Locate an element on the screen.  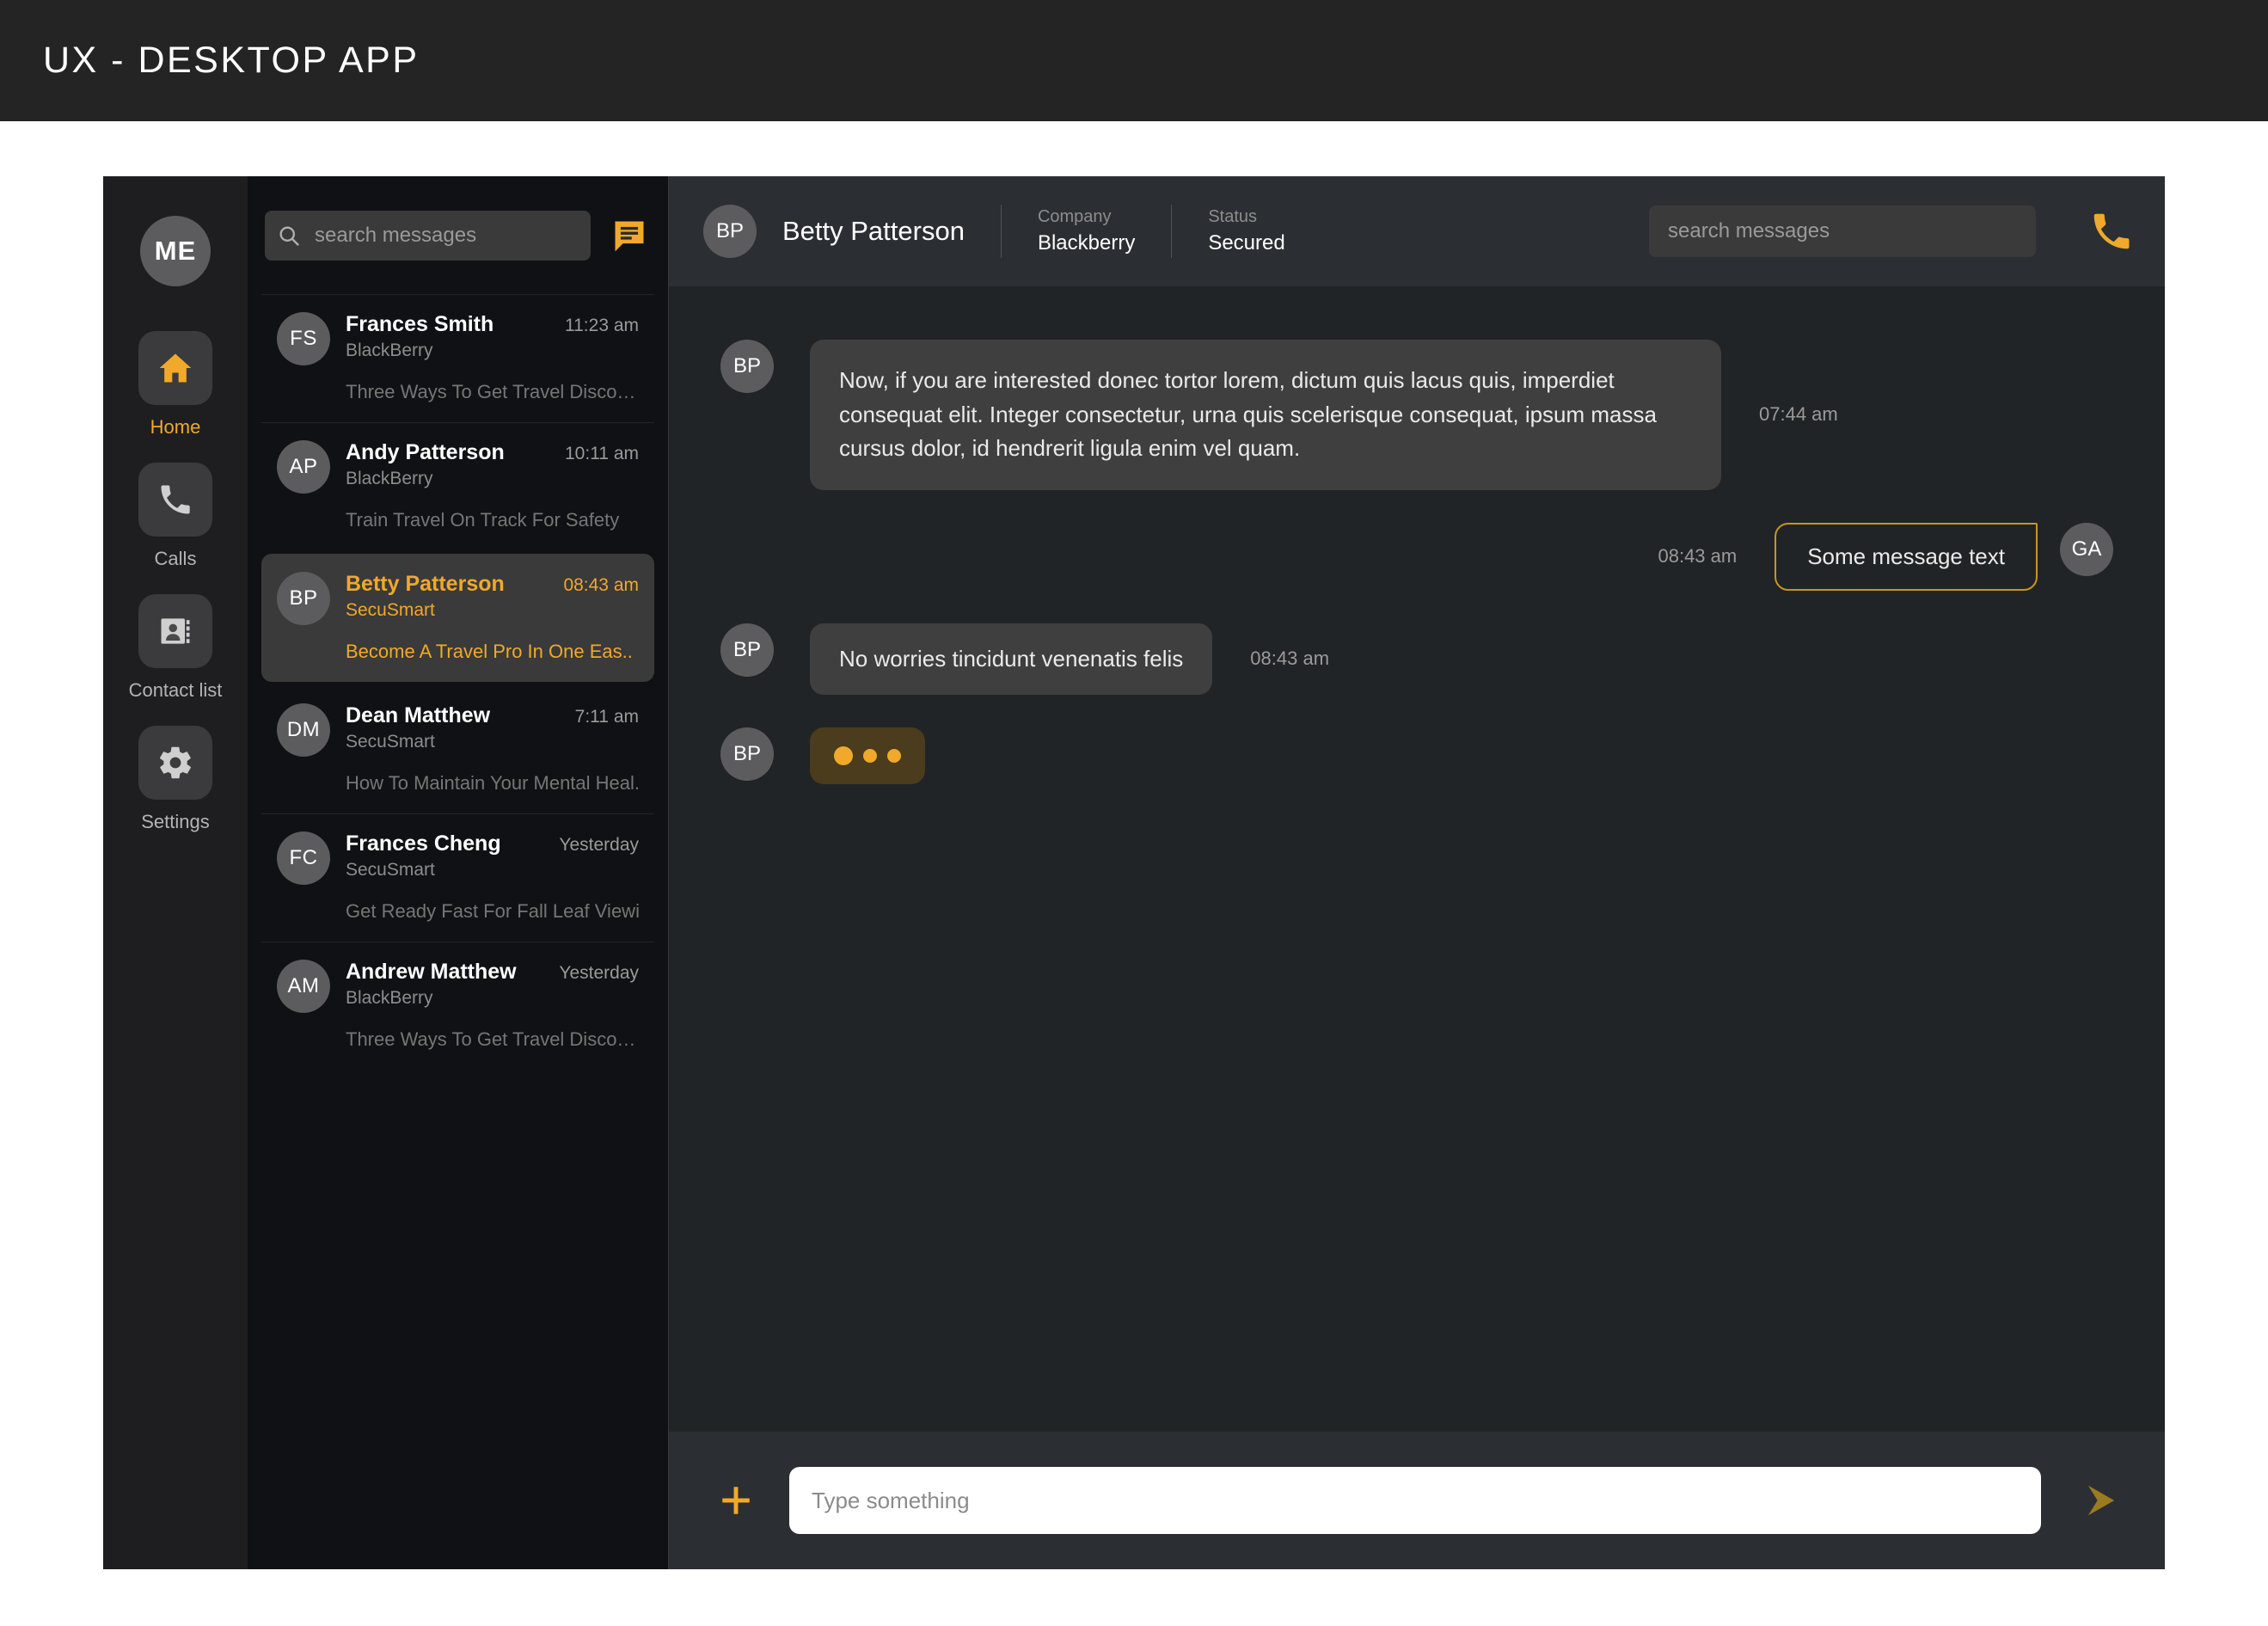
contact-card-icon is located at coordinates (175, 631).